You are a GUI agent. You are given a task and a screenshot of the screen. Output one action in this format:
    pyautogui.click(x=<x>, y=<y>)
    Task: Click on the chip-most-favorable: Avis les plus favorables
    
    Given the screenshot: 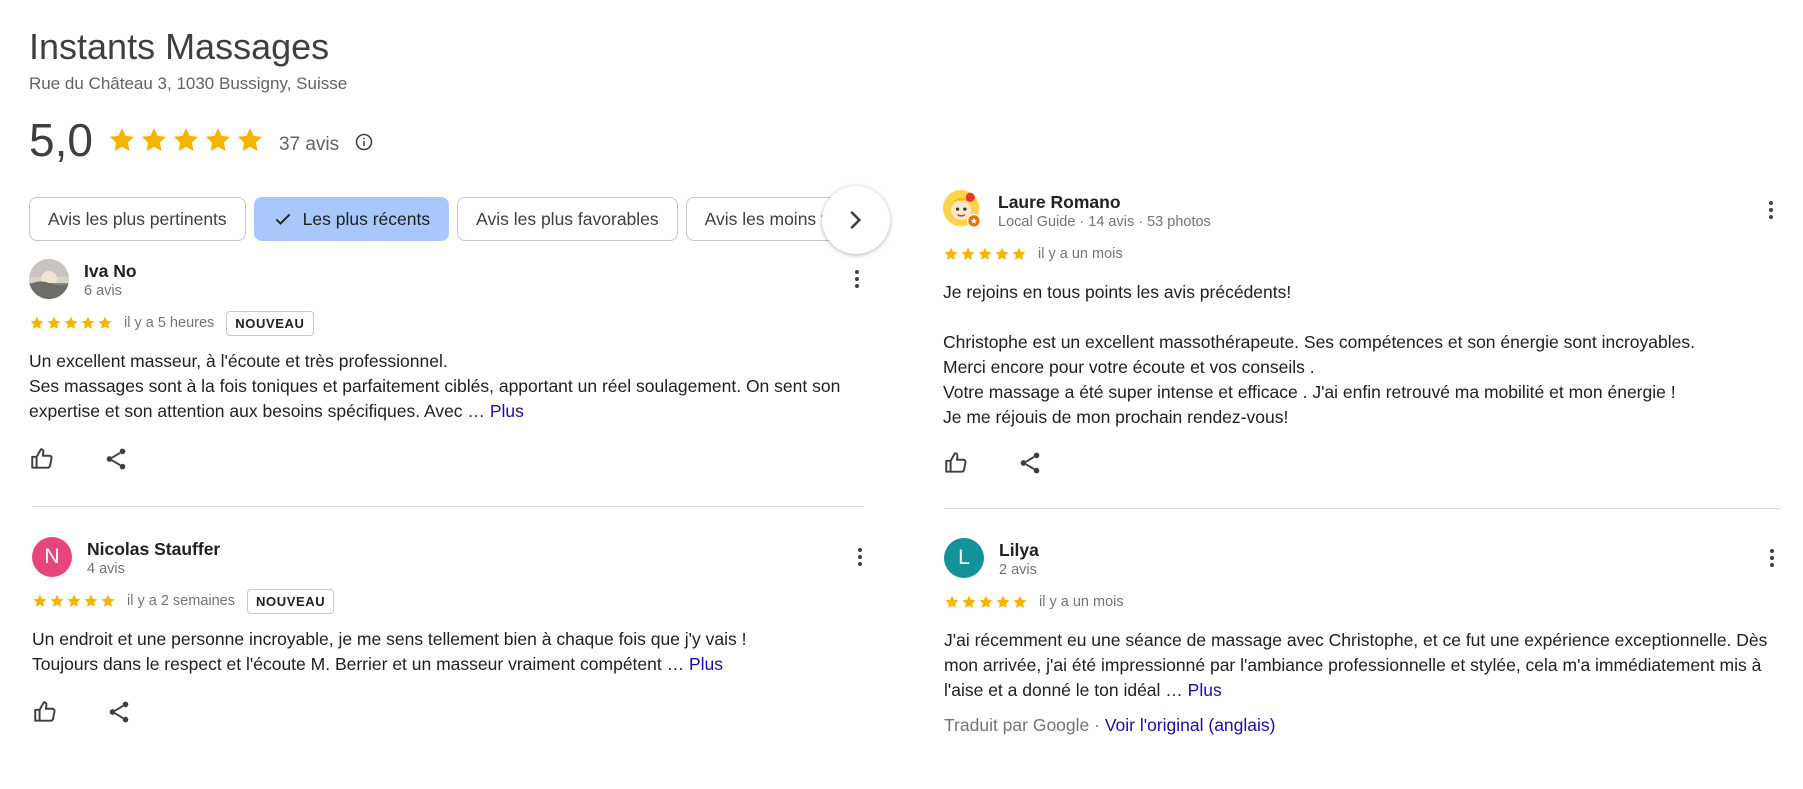 What is the action you would take?
    pyautogui.click(x=567, y=219)
    